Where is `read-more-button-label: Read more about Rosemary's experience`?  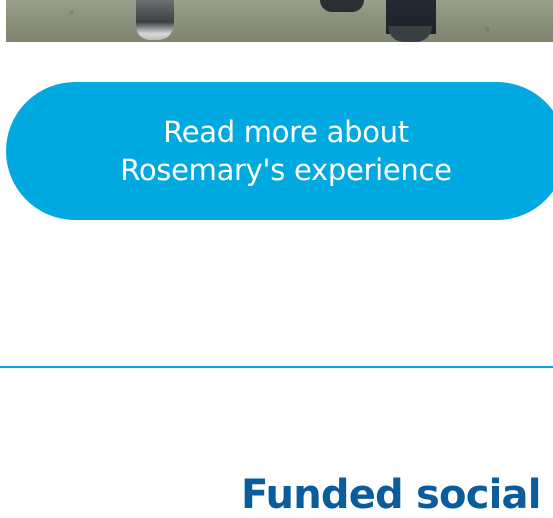 read-more-button-label: Read more about Rosemary's experience is located at coordinates (281, 151).